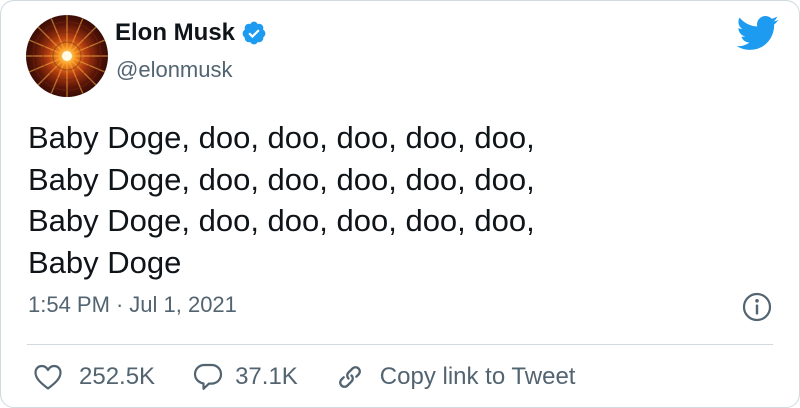  I want to click on author-name-row: Elon Musk, so click(191, 33).